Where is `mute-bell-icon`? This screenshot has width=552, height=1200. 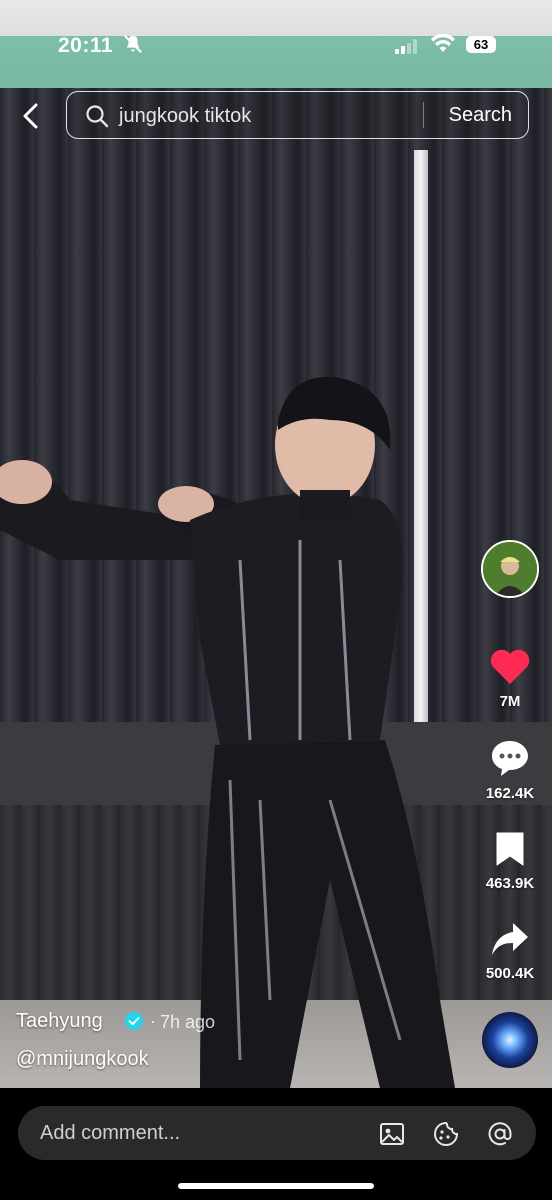 mute-bell-icon is located at coordinates (133, 44).